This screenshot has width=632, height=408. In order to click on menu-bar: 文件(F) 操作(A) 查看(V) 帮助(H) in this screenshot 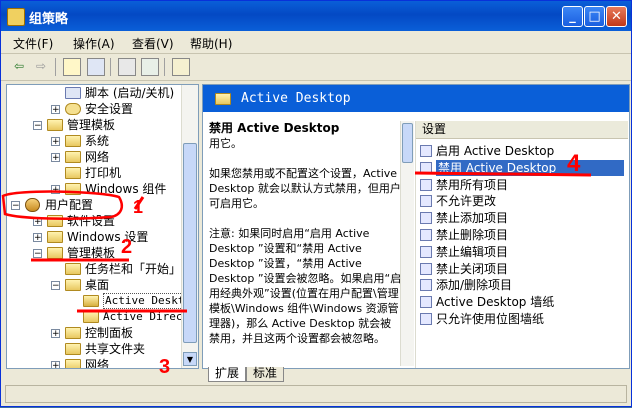, I will do `click(316, 42)`.